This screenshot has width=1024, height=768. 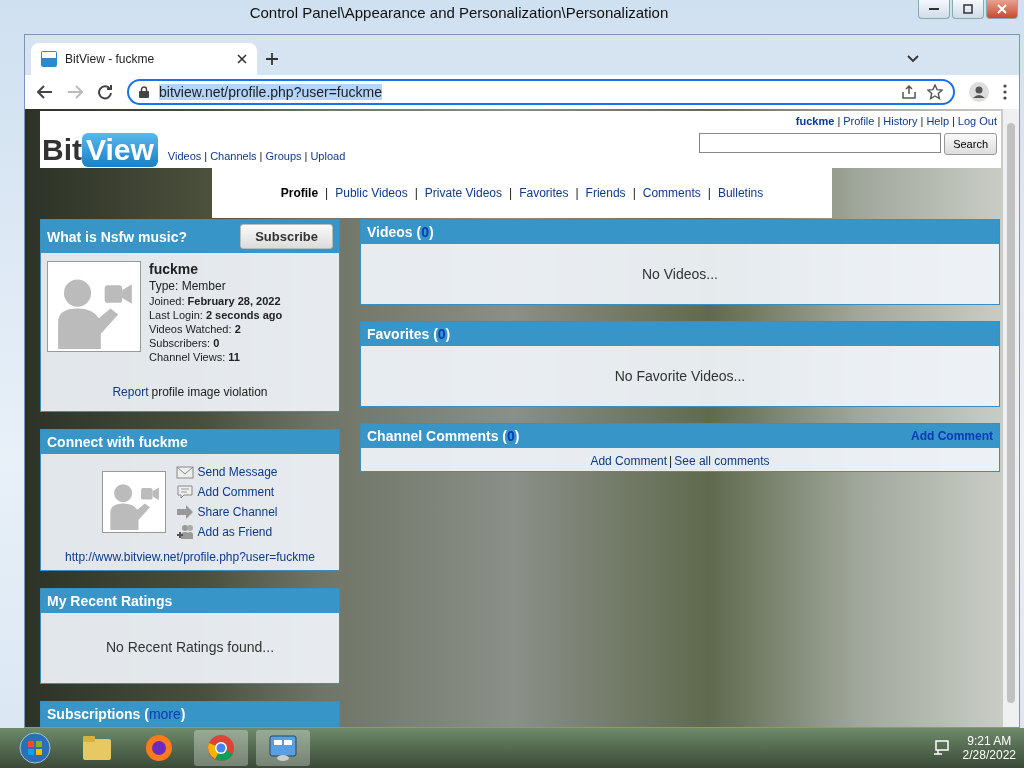 What do you see at coordinates (185, 532) in the screenshot?
I see `add-friend-icon` at bounding box center [185, 532].